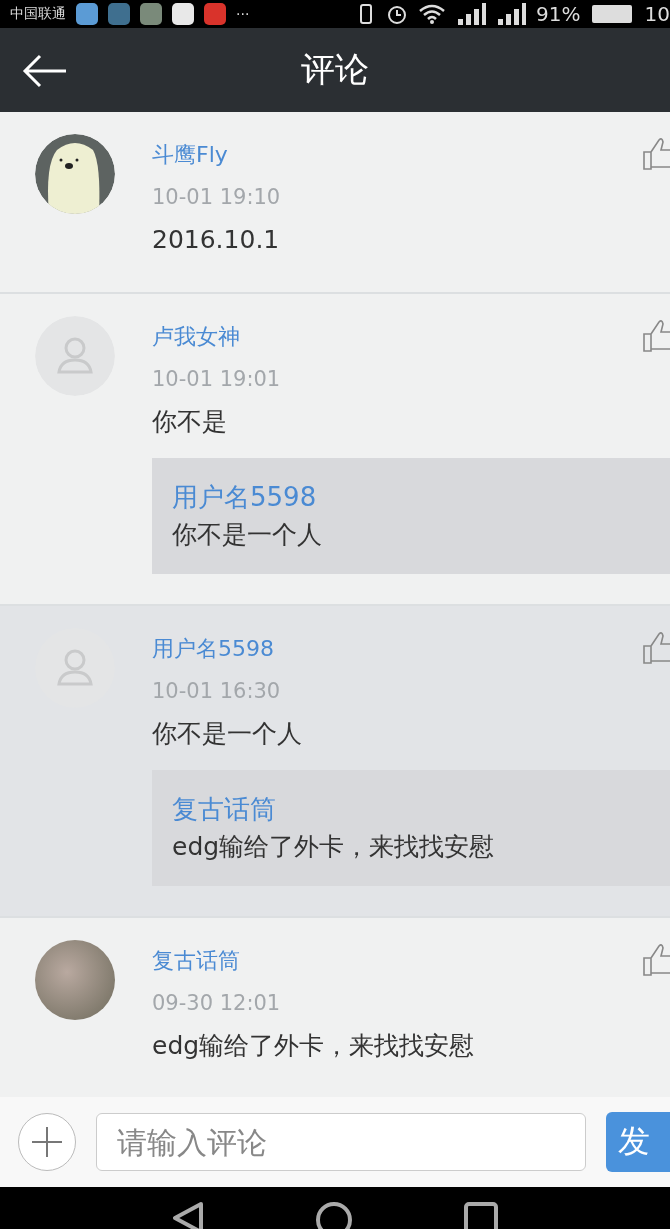  I want to click on page-title: 评论, so click(335, 69).